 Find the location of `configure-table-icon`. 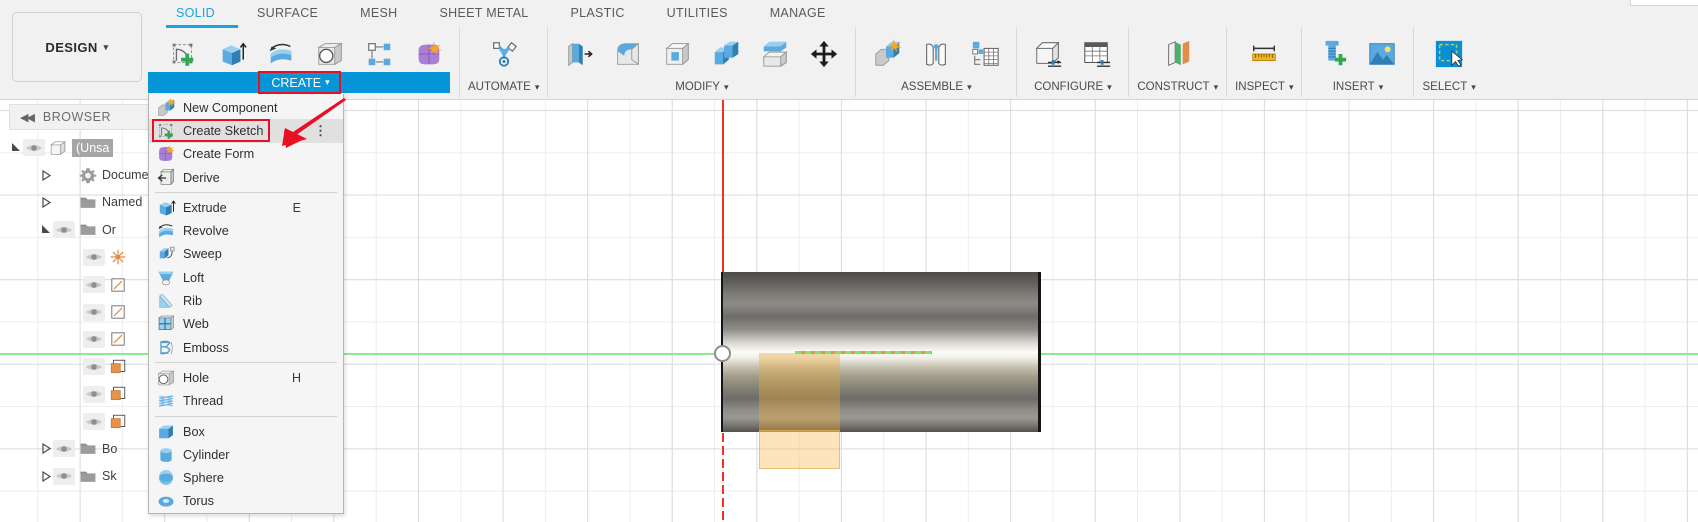

configure-table-icon is located at coordinates (1097, 54).